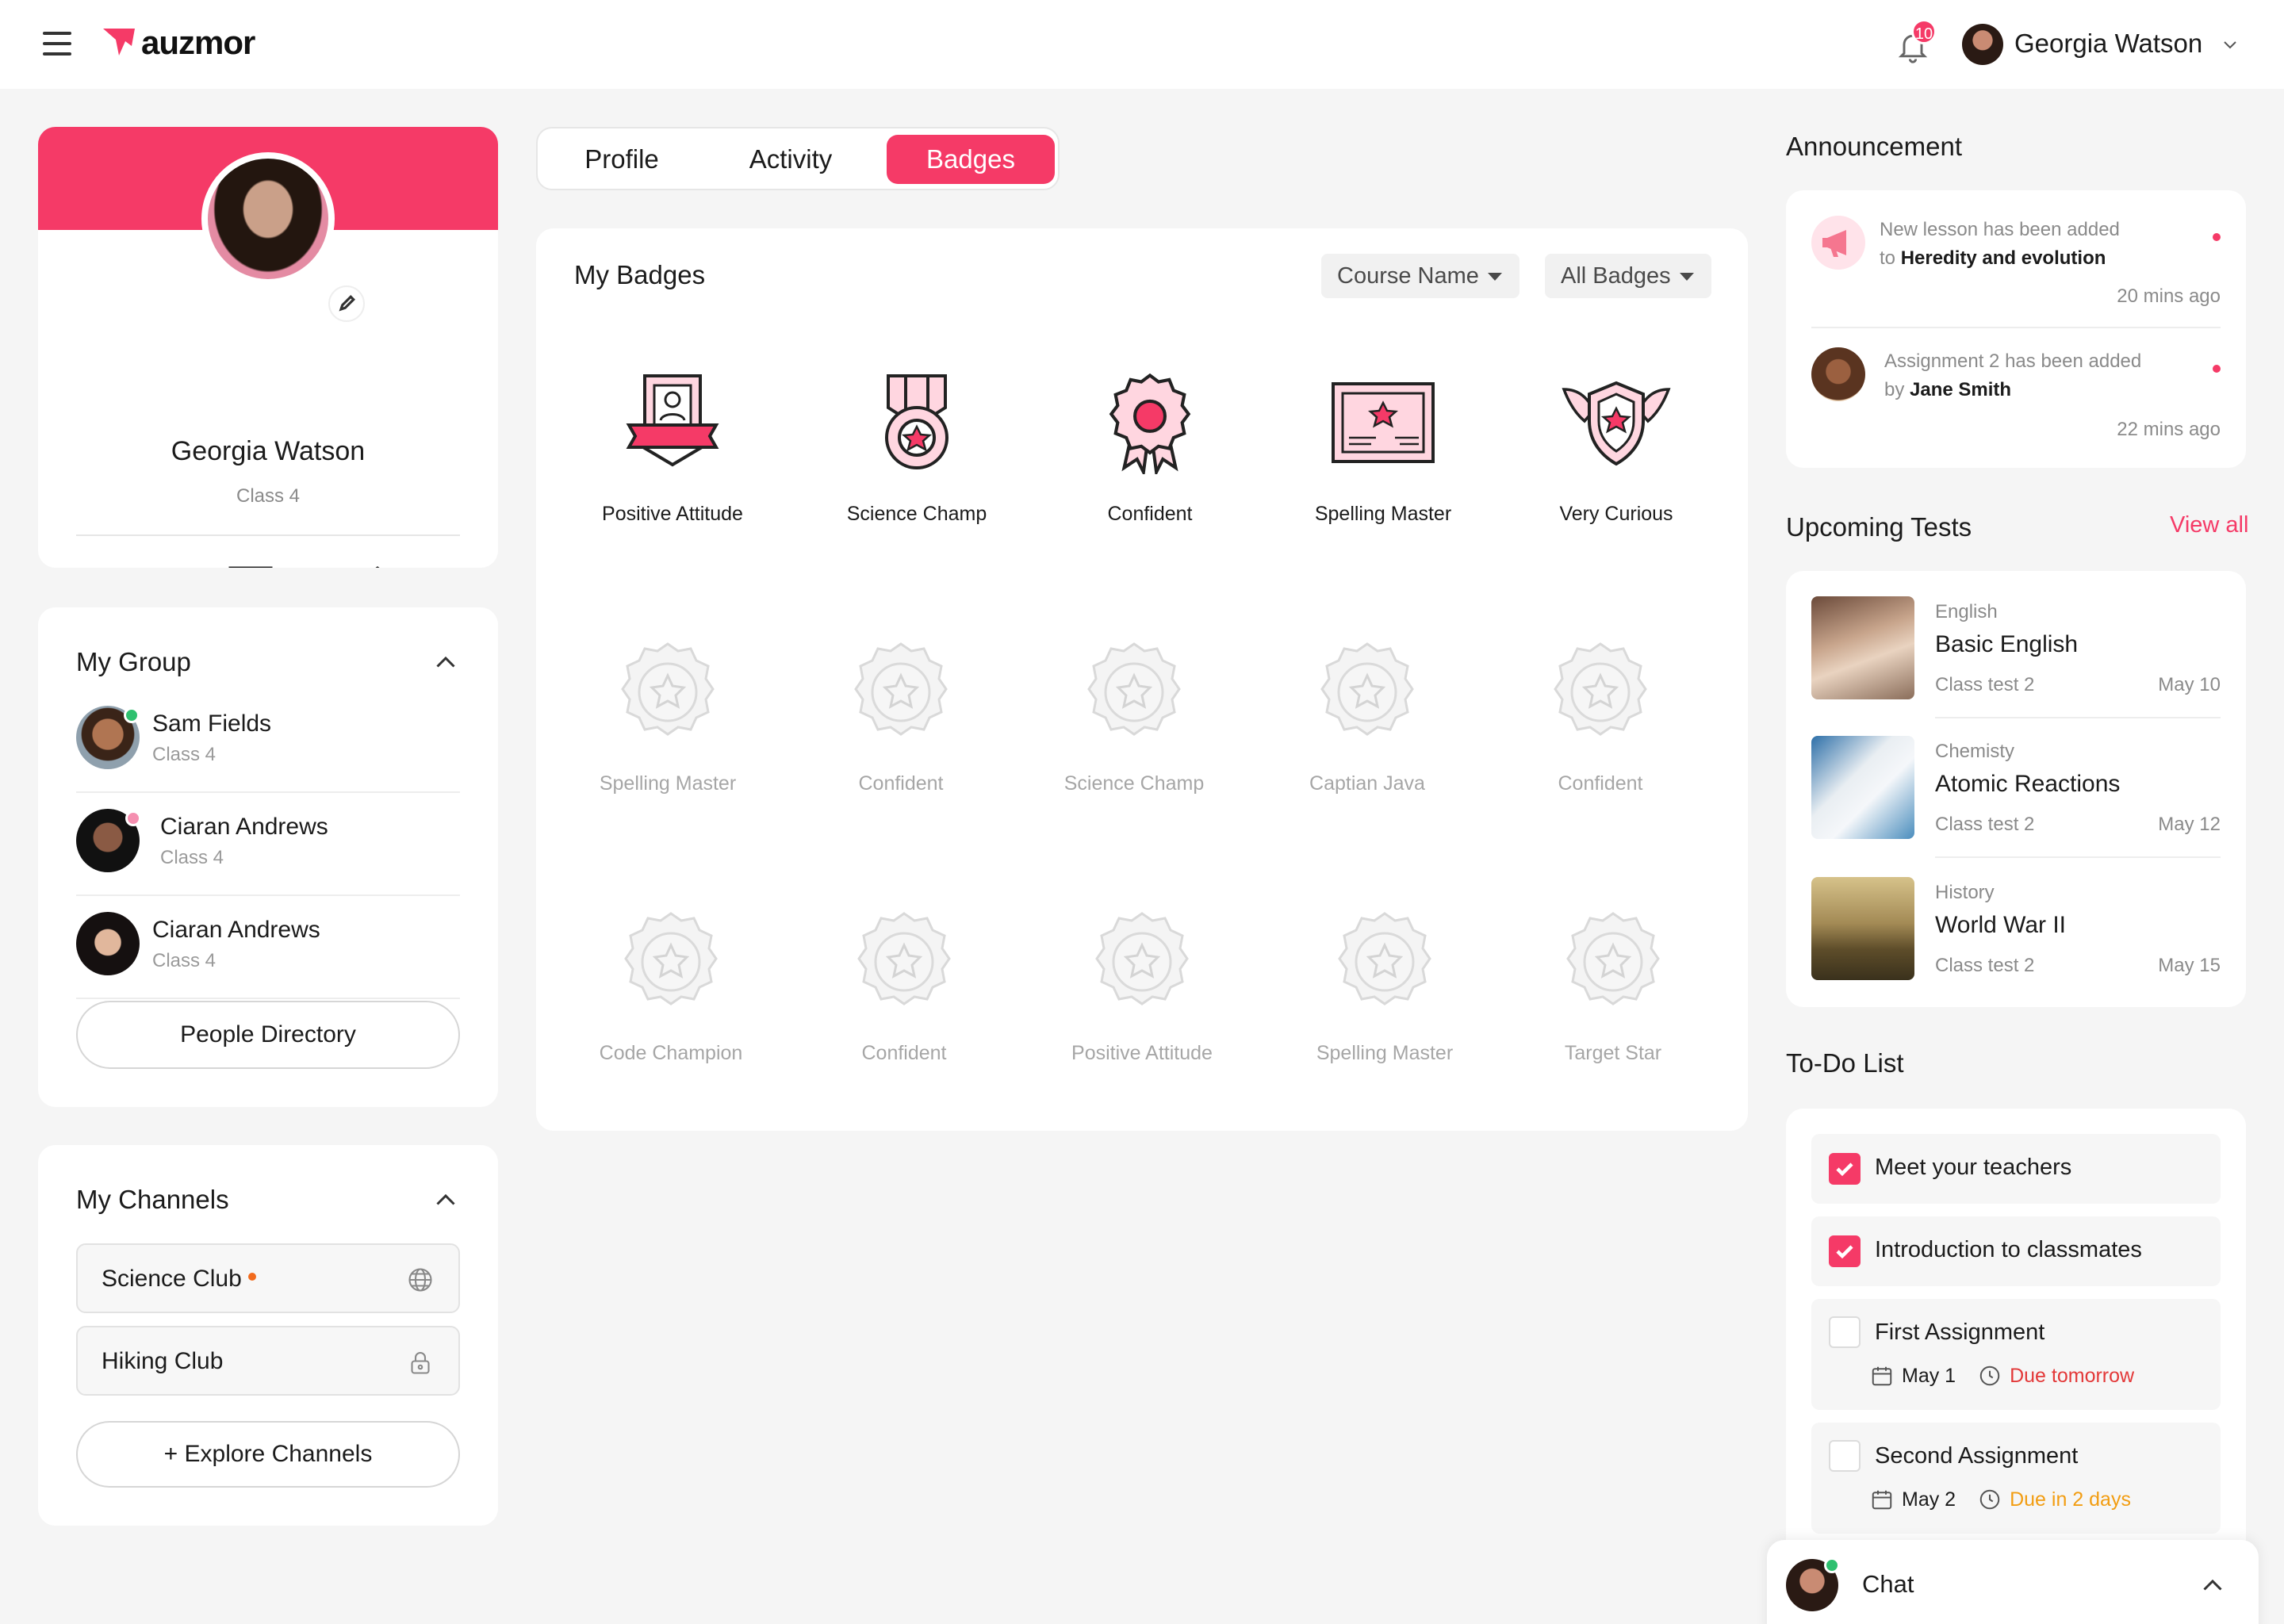 Image resolution: width=2284 pixels, height=1624 pixels. What do you see at coordinates (1845, 1063) in the screenshot?
I see `todo-title: To-Do List` at bounding box center [1845, 1063].